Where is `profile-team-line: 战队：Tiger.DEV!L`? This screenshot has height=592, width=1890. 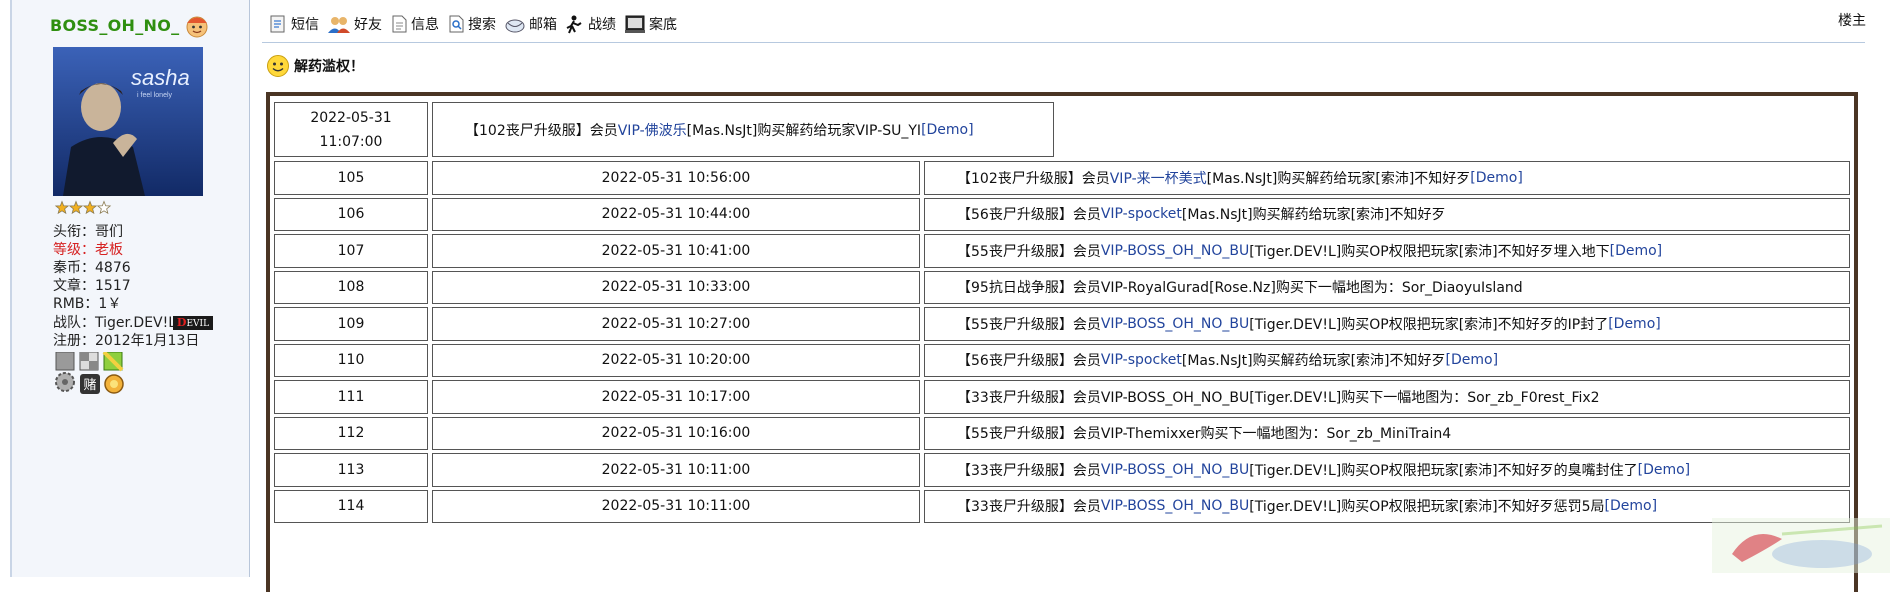 profile-team-line: 战队：Tiger.DEV!L is located at coordinates (115, 323).